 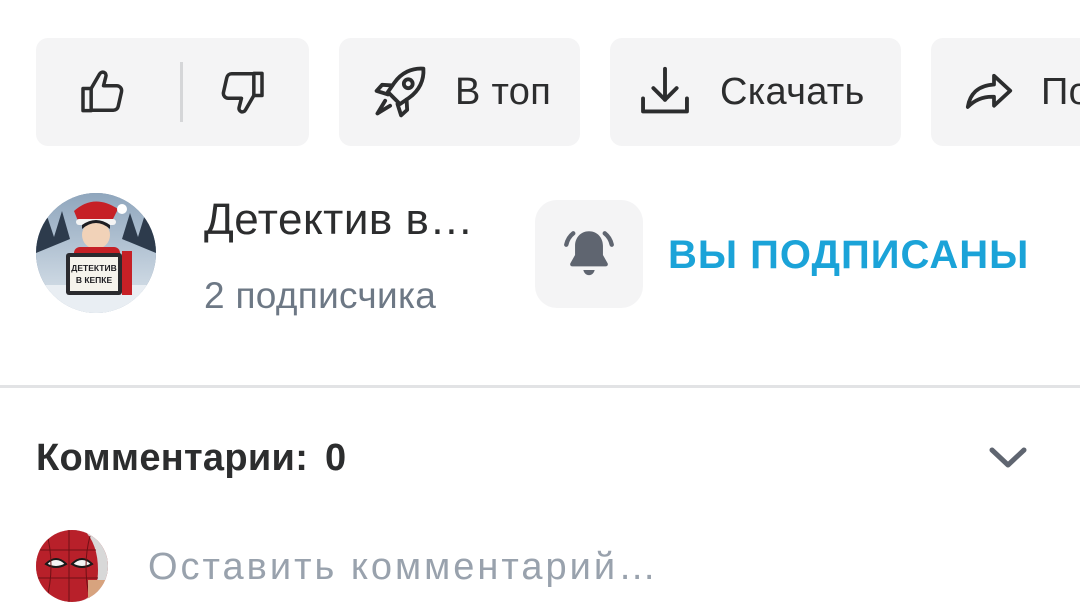 I want to click on subscribe-status-button: ВЫ ПОДПИСАНЫ, so click(x=848, y=255).